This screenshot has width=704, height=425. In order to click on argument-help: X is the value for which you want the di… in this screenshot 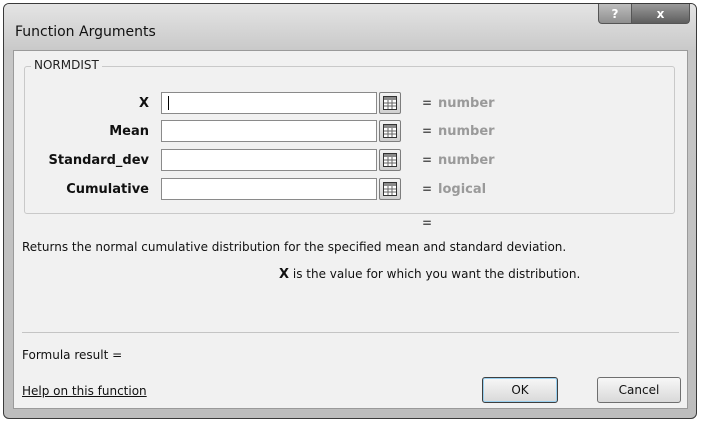, I will do `click(429, 274)`.